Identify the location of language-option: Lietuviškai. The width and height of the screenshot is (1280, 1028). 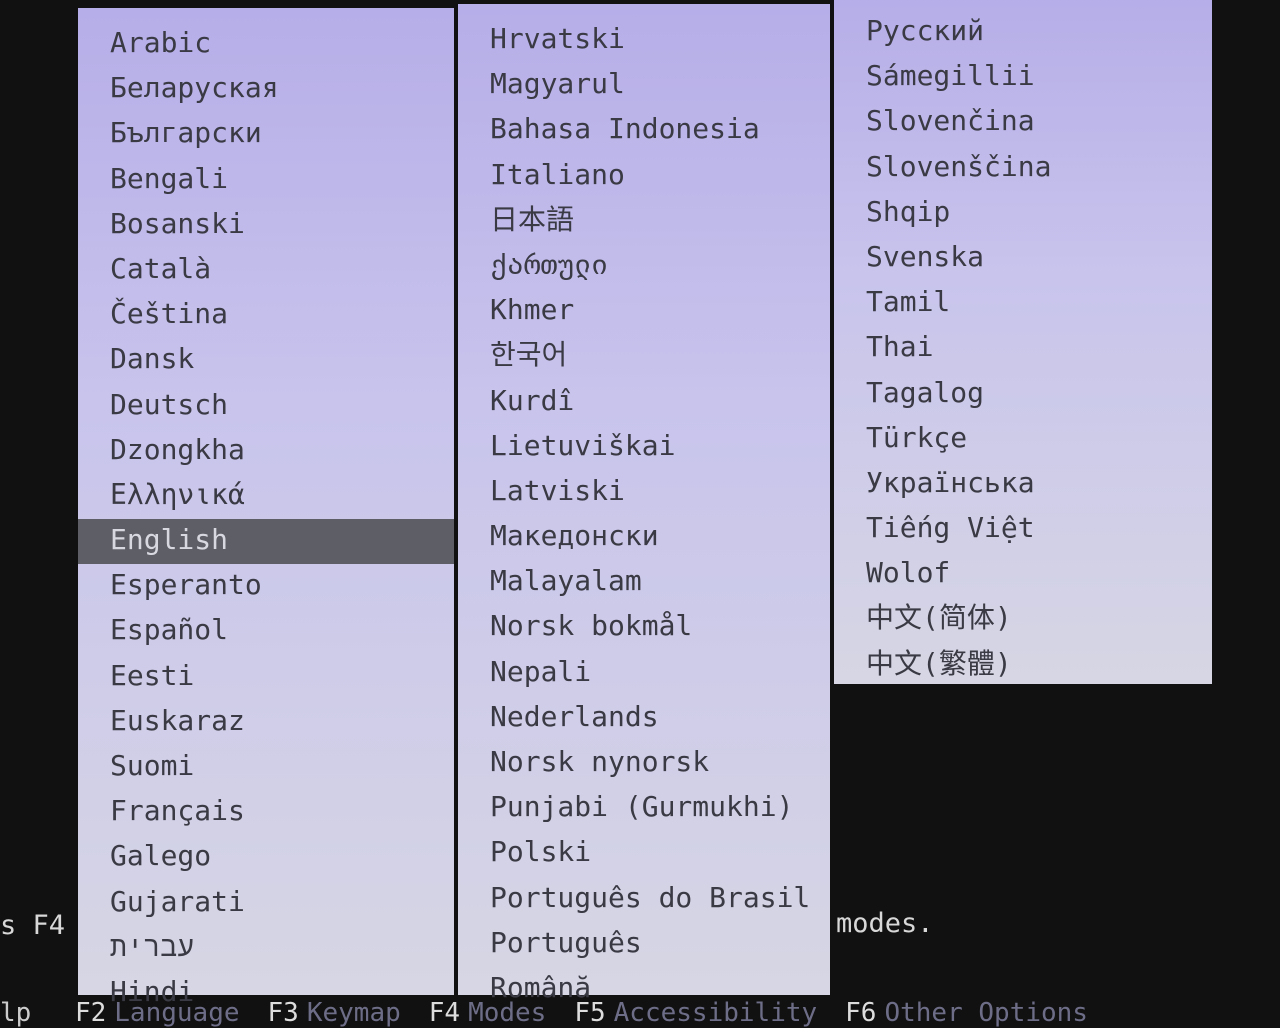
(644, 447).